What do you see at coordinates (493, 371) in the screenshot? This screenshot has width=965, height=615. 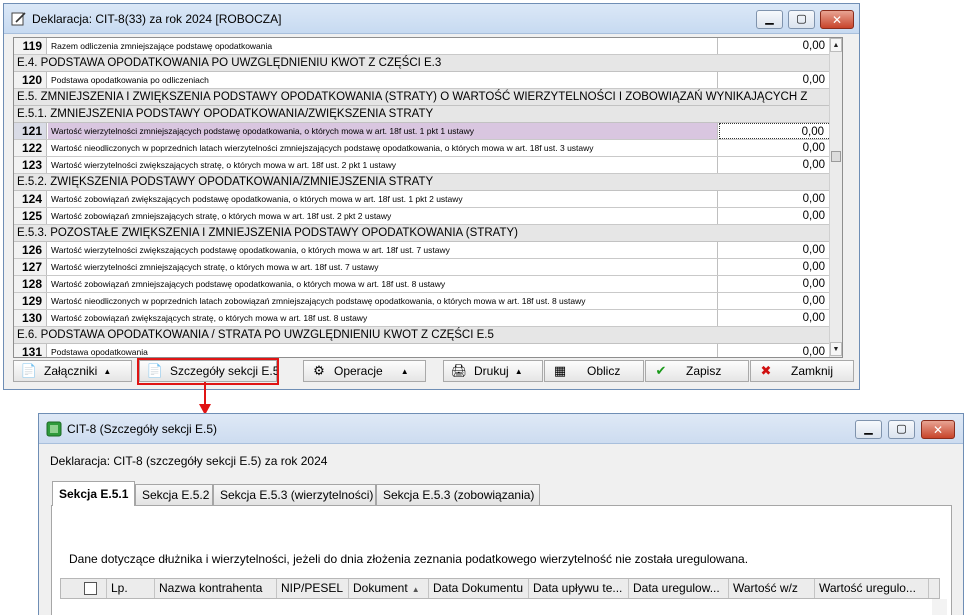 I see `print-button: 🖨 Drukuj ▲` at bounding box center [493, 371].